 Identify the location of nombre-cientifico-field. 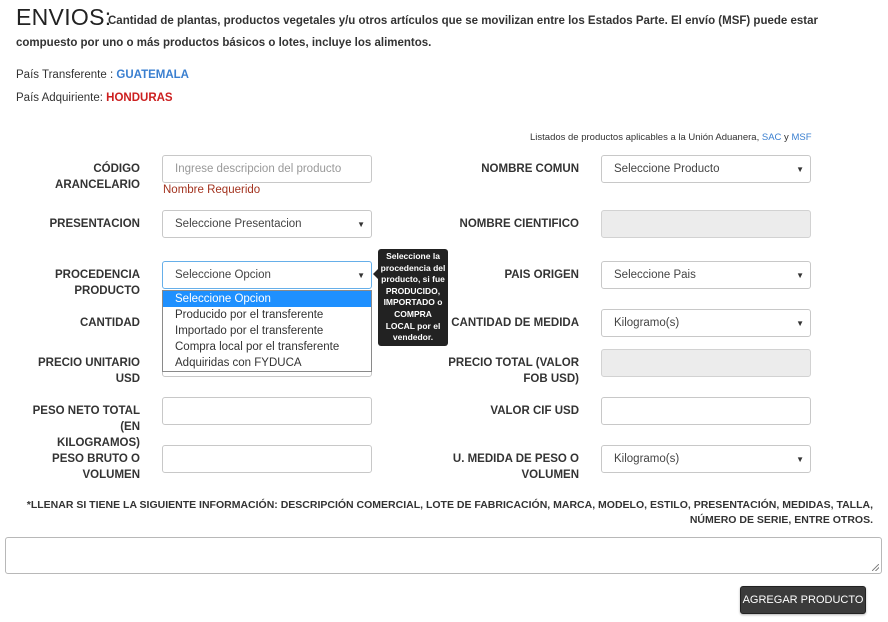
(706, 224).